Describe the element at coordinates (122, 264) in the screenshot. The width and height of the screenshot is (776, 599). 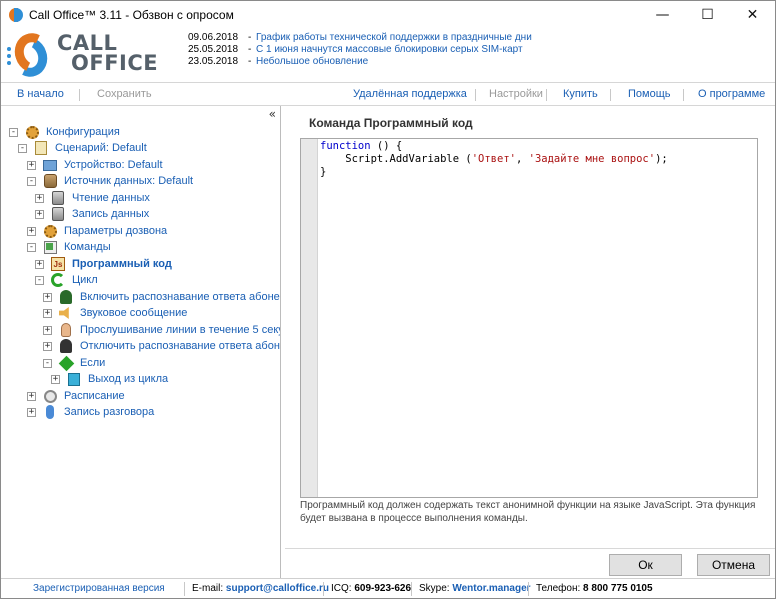
I see `tree-item-label: Программный код` at that location.